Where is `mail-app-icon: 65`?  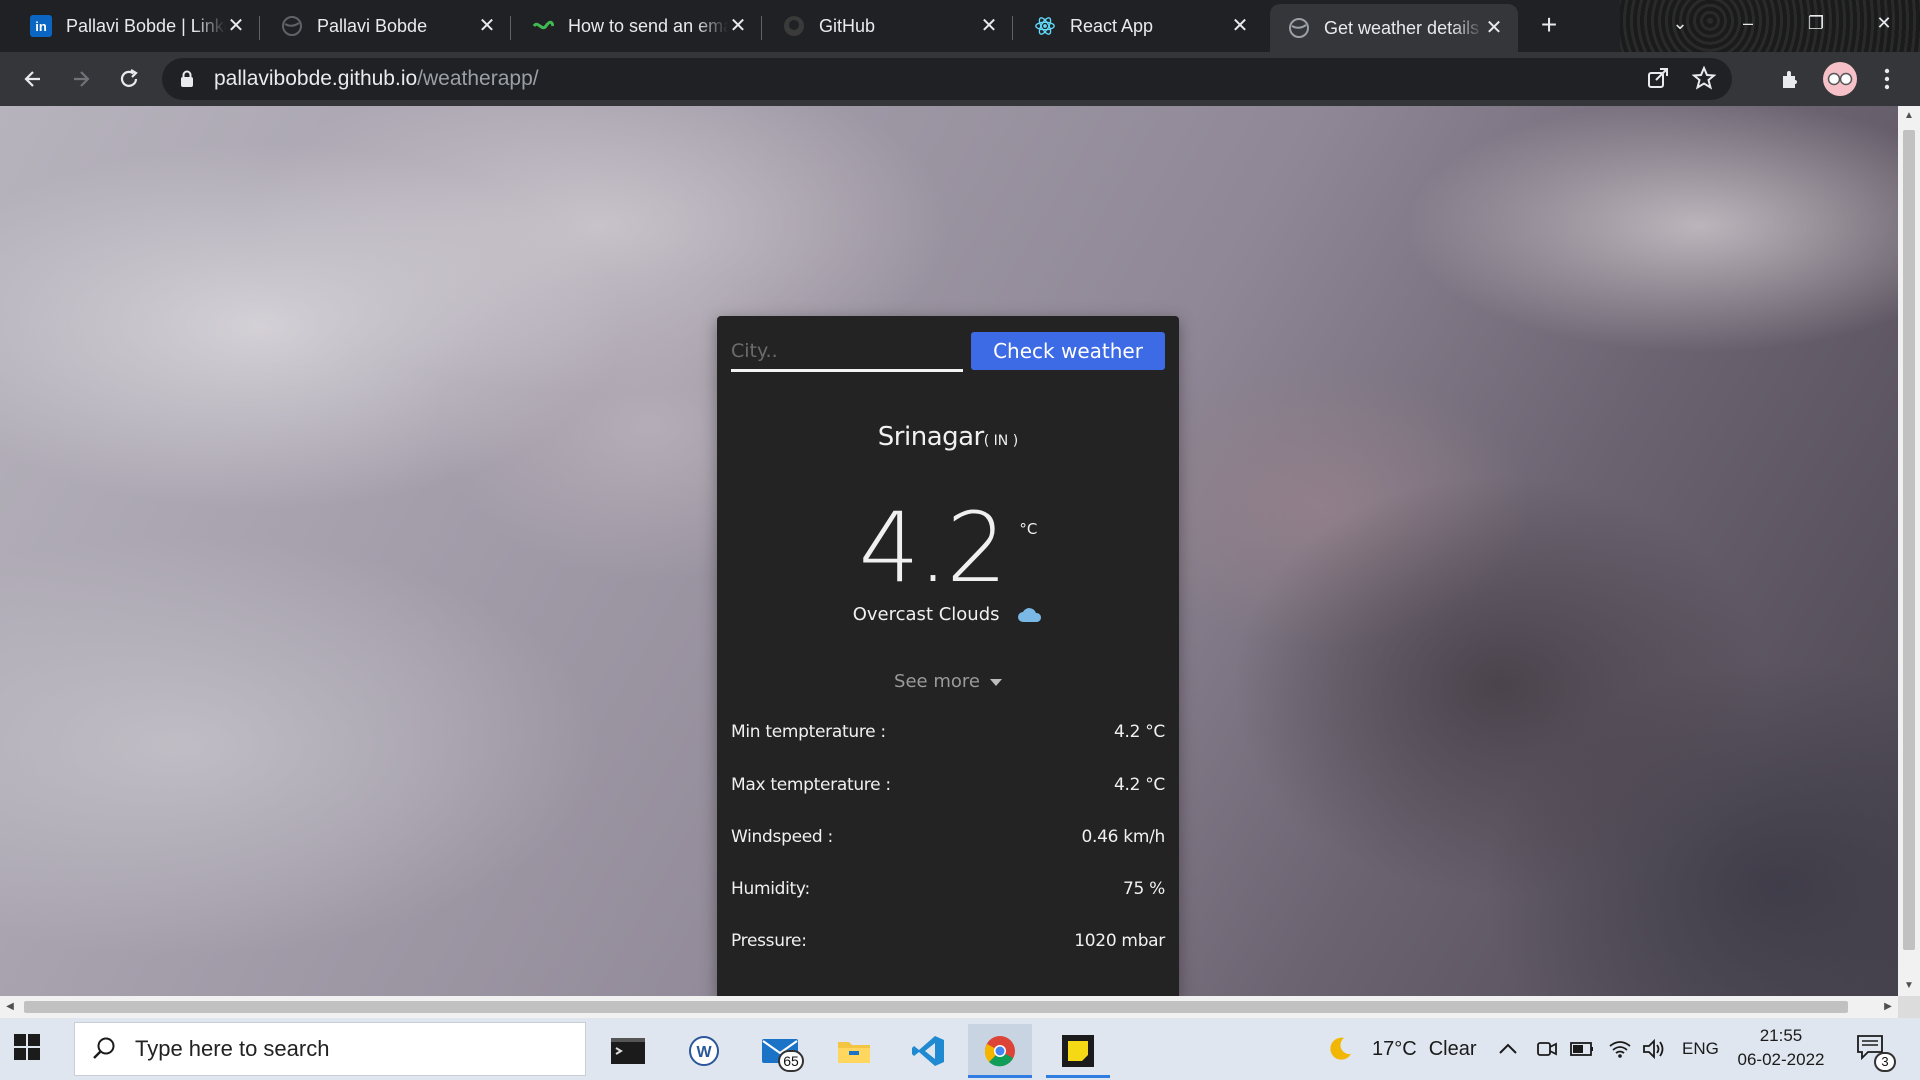 mail-app-icon: 65 is located at coordinates (780, 1051).